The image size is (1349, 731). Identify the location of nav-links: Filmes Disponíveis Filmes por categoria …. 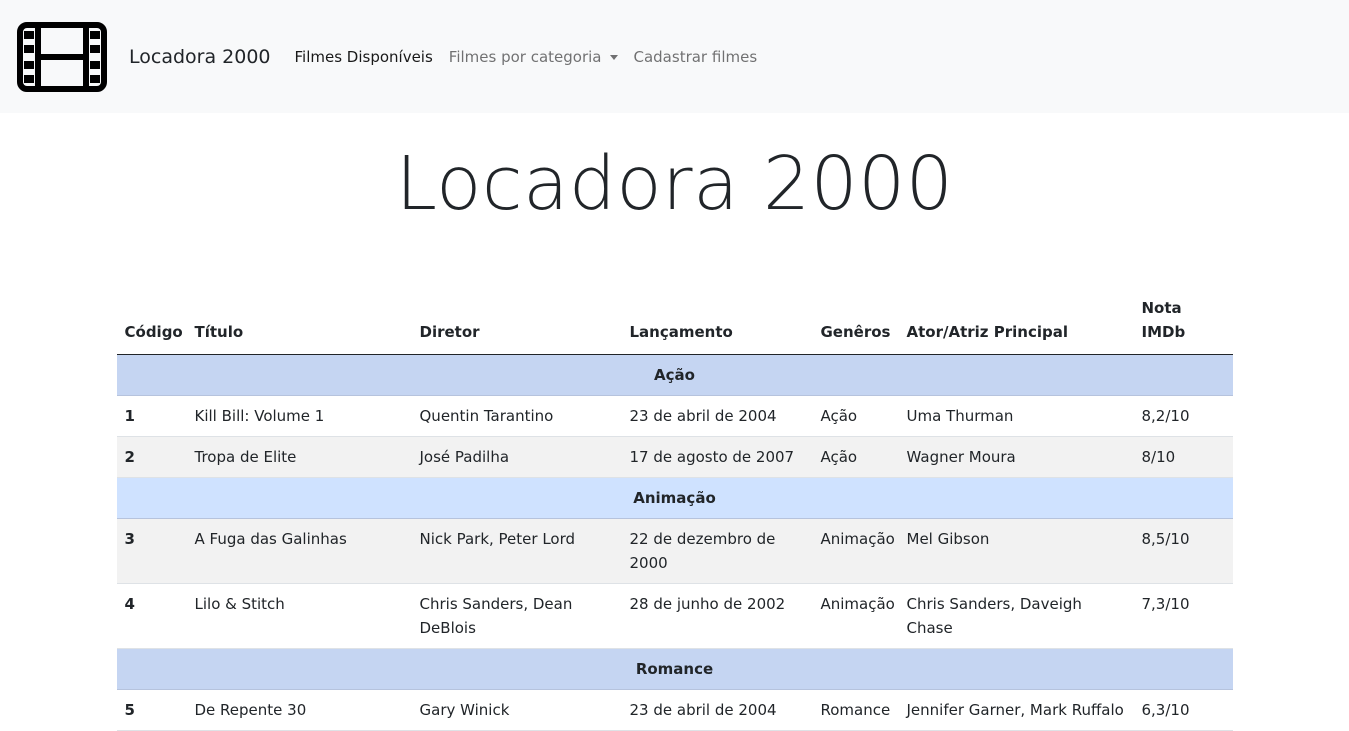
(534, 57).